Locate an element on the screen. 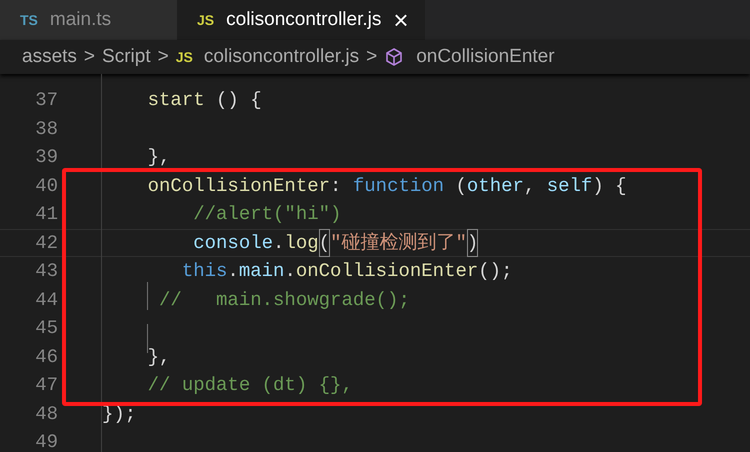 The image size is (750, 452). line-number: 49 is located at coordinates (46, 441).